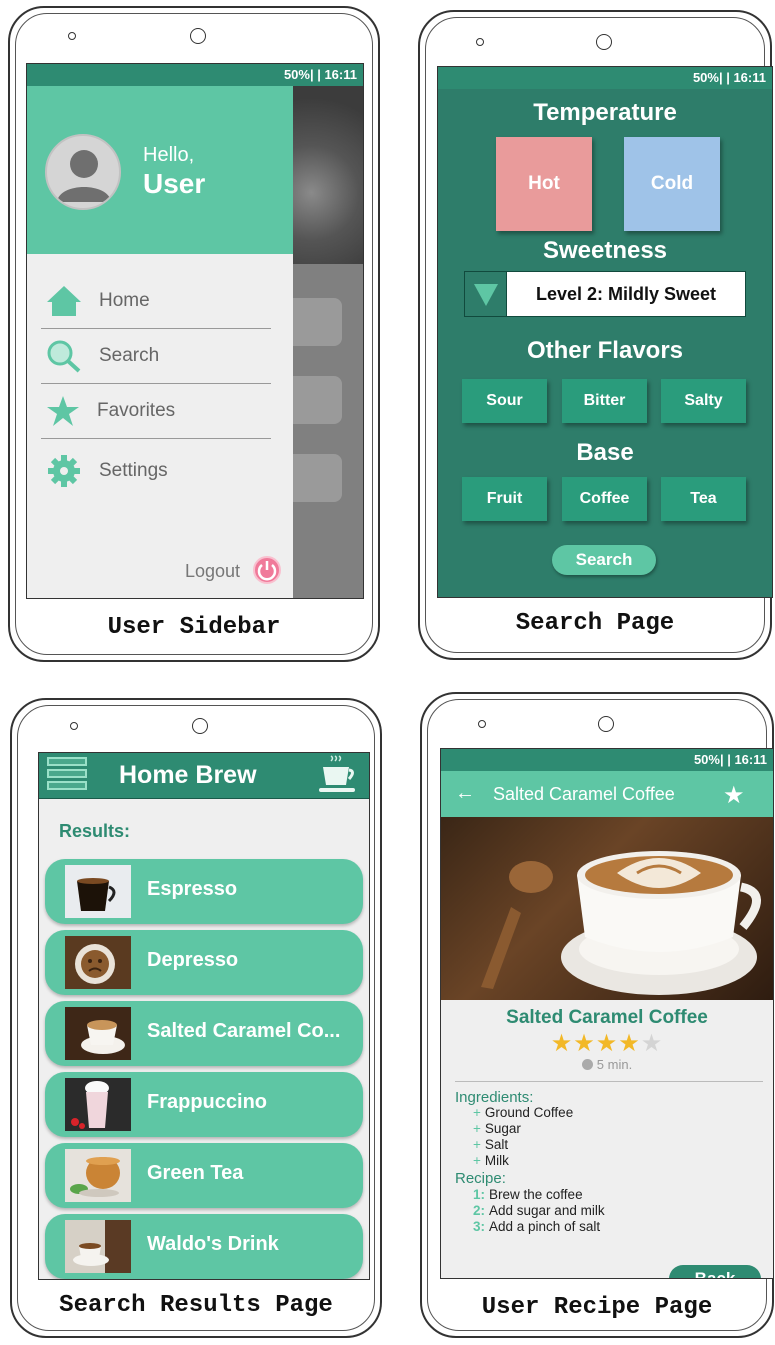 The image size is (775, 1345). What do you see at coordinates (605, 350) in the screenshot?
I see `flavors-title: Other Flavors` at bounding box center [605, 350].